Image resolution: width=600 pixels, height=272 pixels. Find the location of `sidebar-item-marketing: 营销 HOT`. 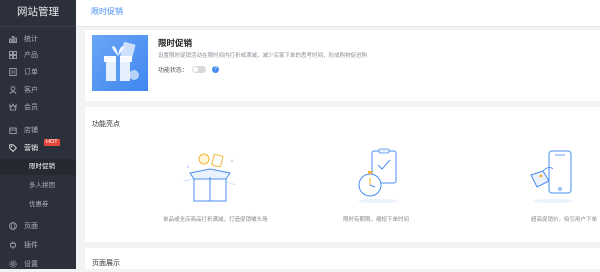

sidebar-item-marketing: 营销 HOT is located at coordinates (38, 147).